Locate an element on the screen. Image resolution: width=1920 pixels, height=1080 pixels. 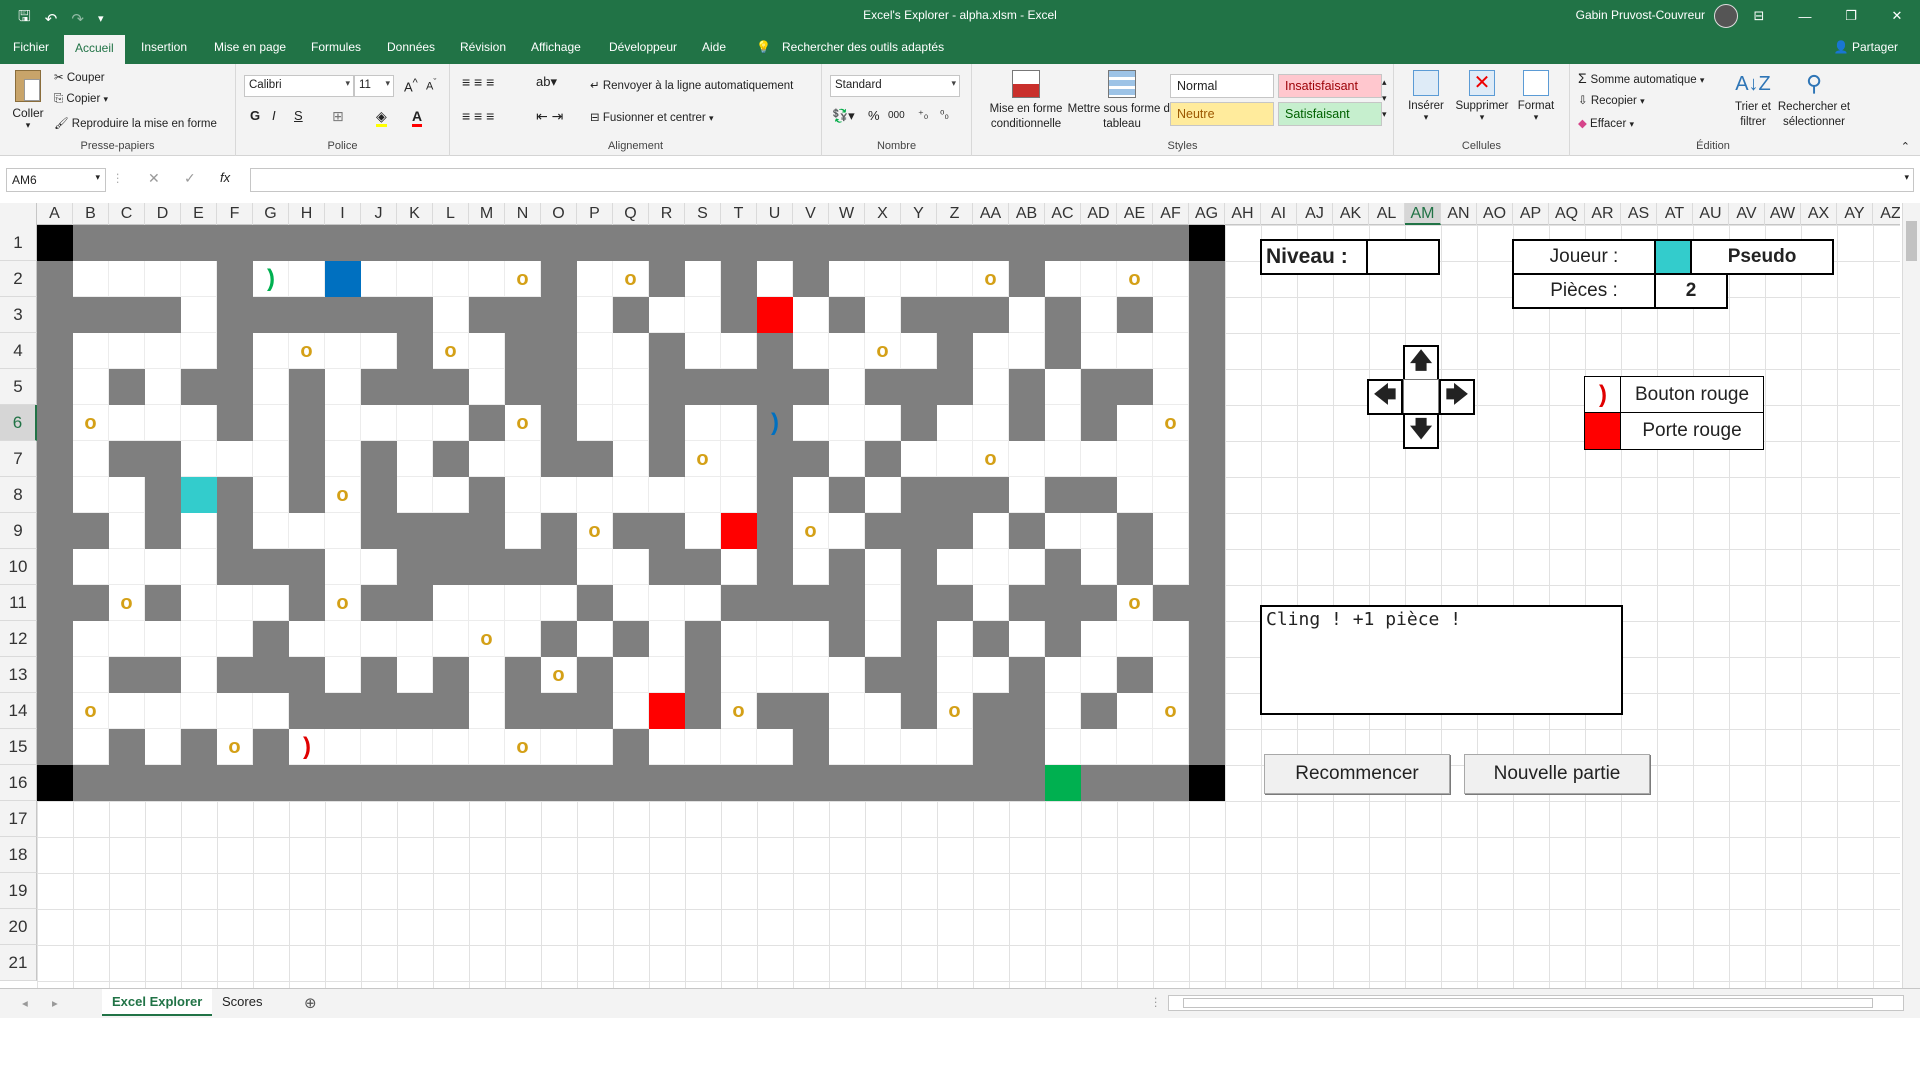
row-header-3: 3 is located at coordinates (18, 315).